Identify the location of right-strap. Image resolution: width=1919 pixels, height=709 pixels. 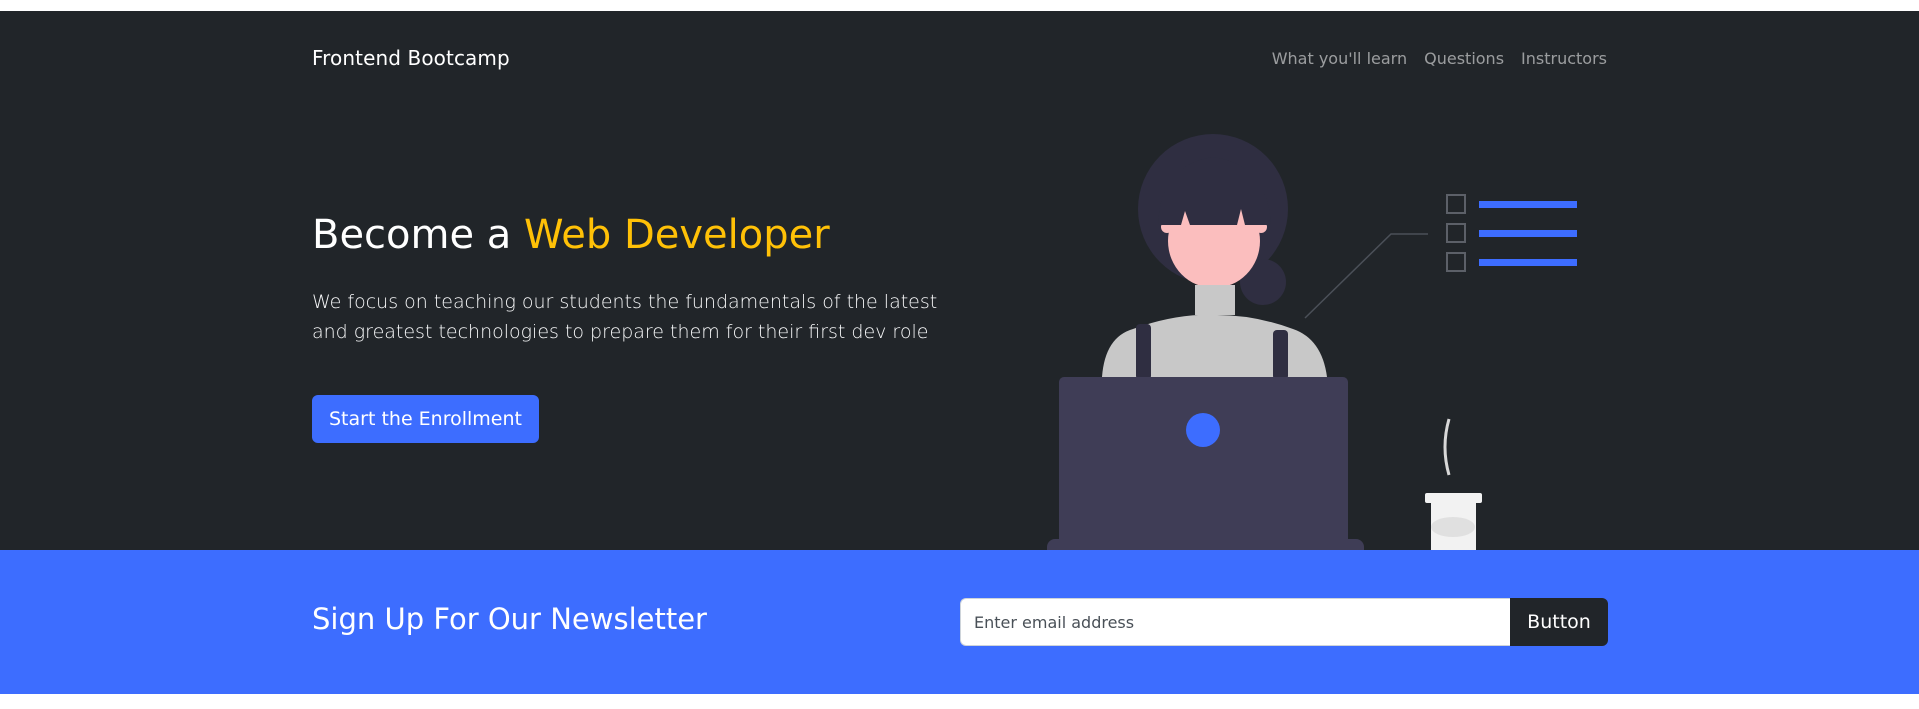
(1280, 355).